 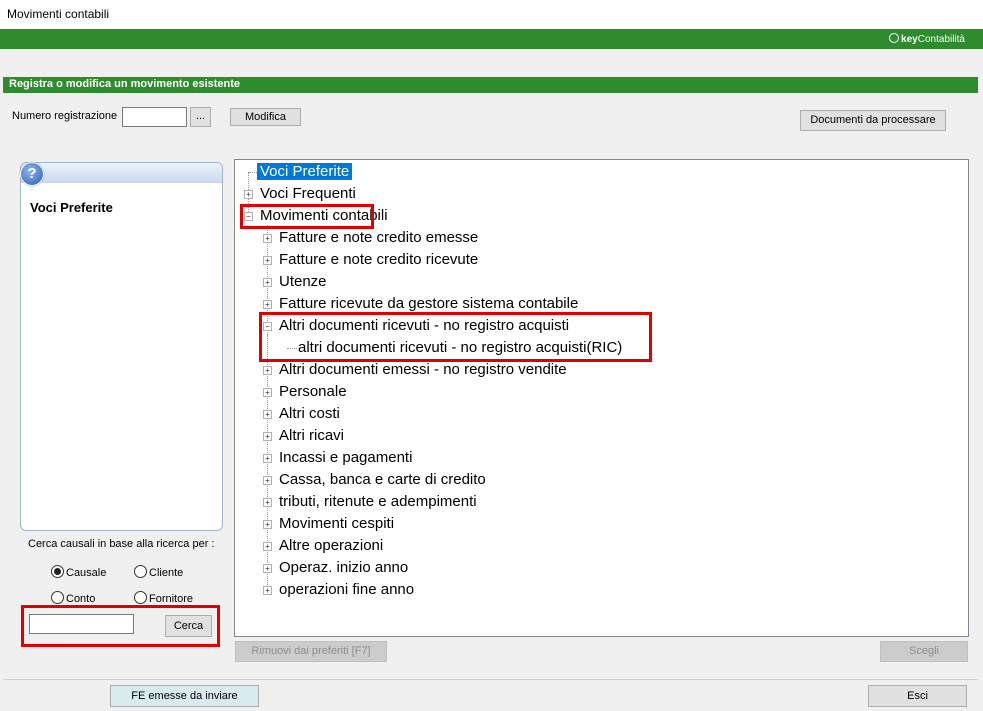 What do you see at coordinates (311, 436) in the screenshot?
I see `tree-item: Altri ricavi` at bounding box center [311, 436].